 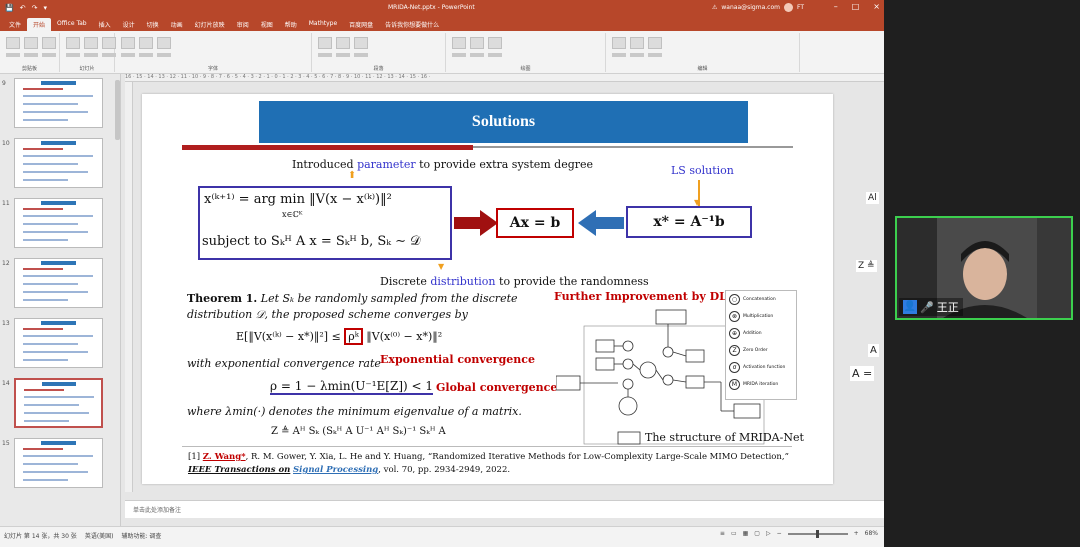 What do you see at coordinates (525, 69) in the screenshot?
I see `ribbon-group-label: 绘图` at bounding box center [525, 69].